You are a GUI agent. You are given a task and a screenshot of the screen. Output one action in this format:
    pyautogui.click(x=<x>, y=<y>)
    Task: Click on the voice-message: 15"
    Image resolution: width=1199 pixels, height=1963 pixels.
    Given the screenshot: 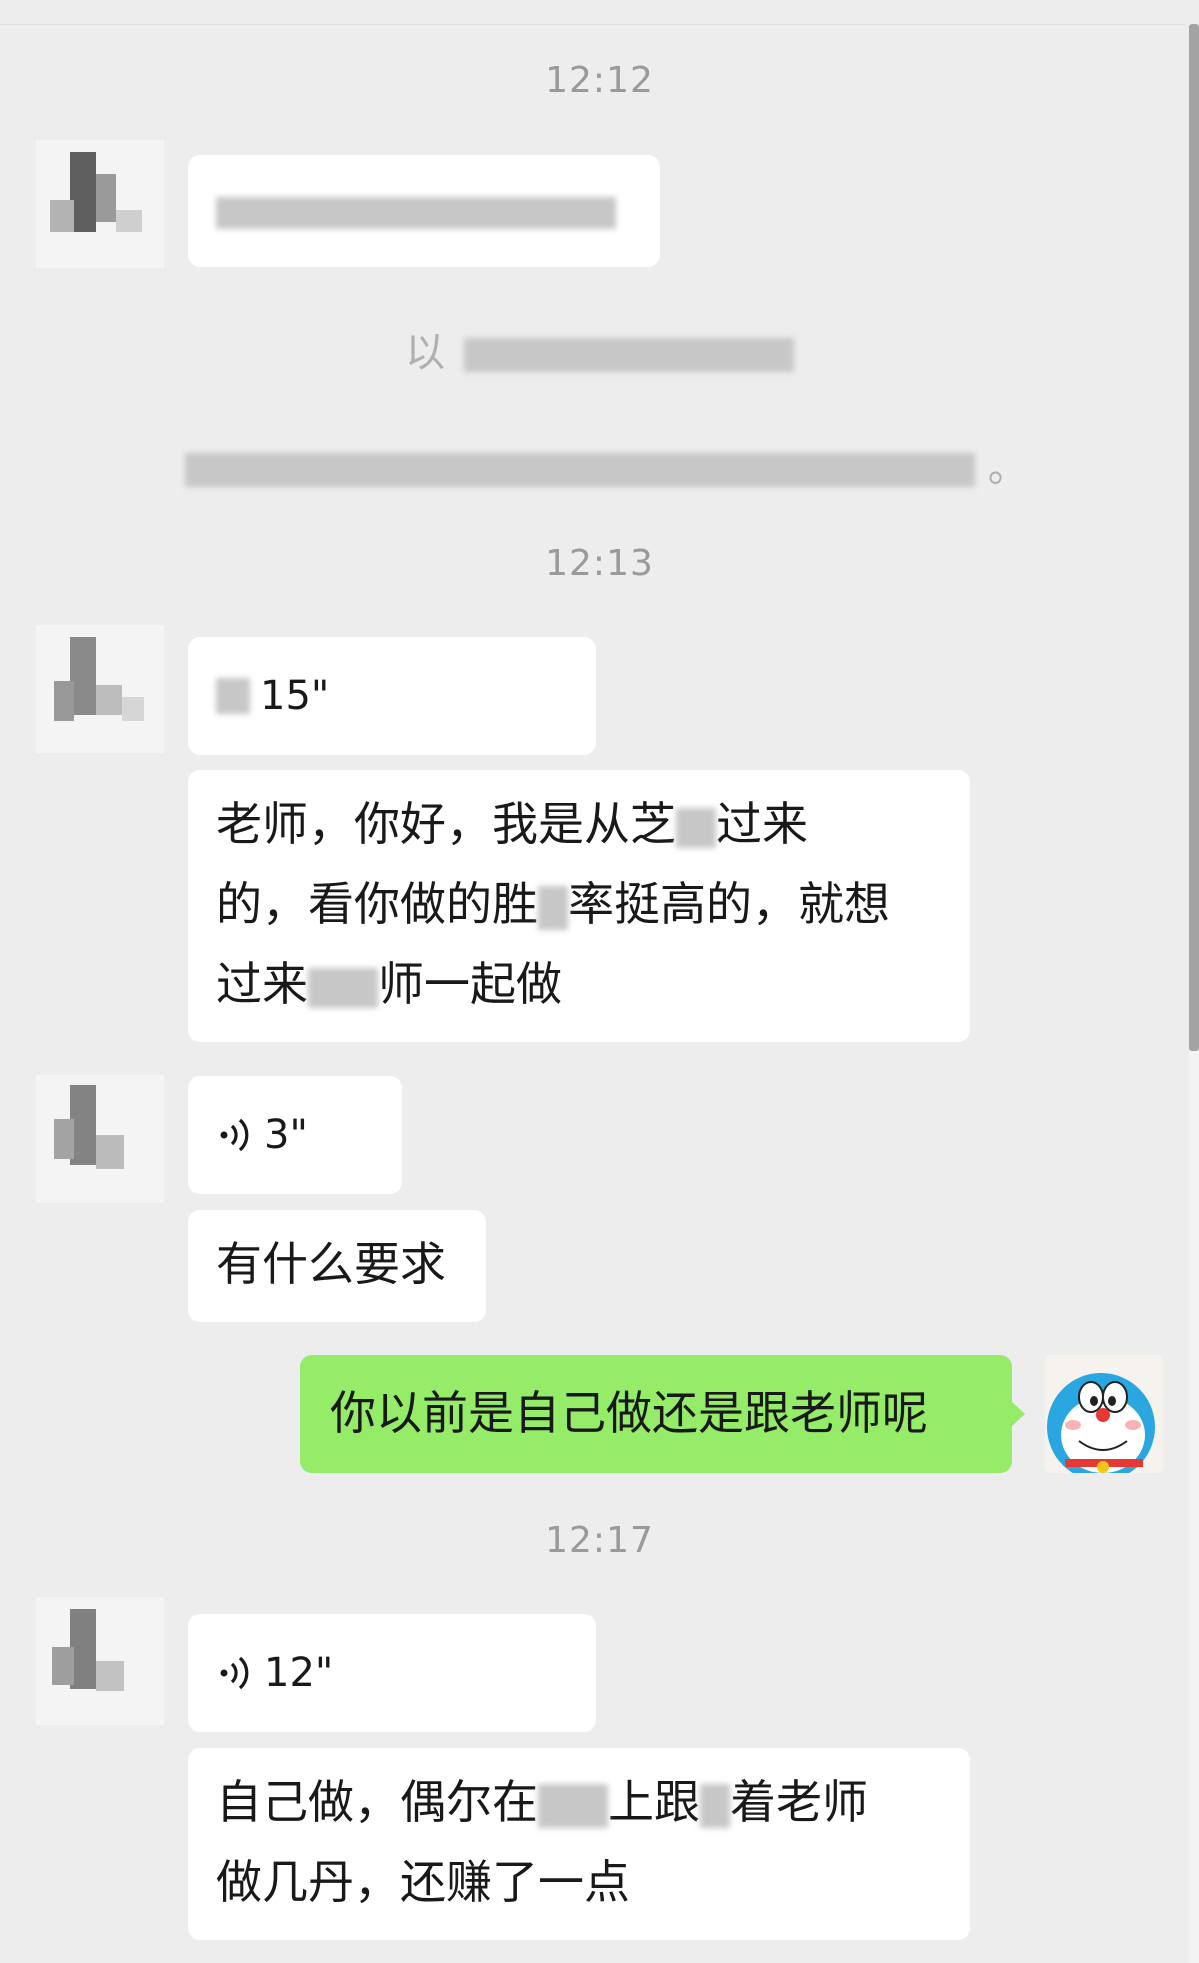 What is the action you would take?
    pyautogui.click(x=392, y=696)
    